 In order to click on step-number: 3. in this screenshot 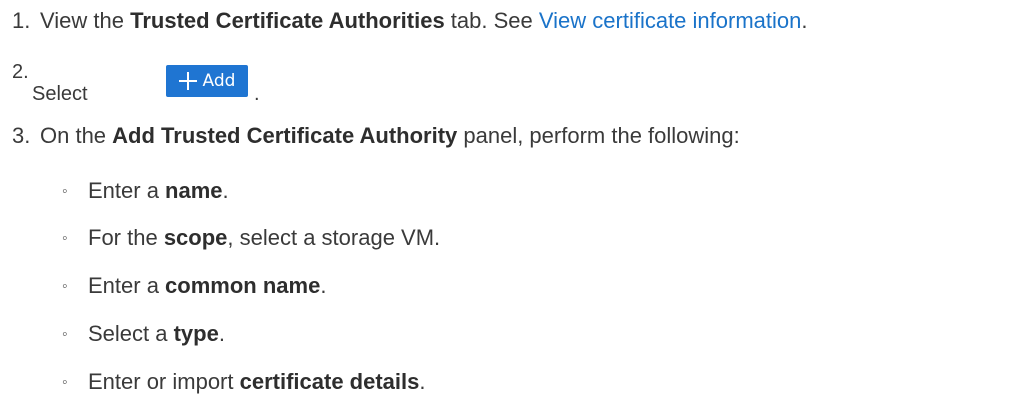, I will do `click(21, 135)`.